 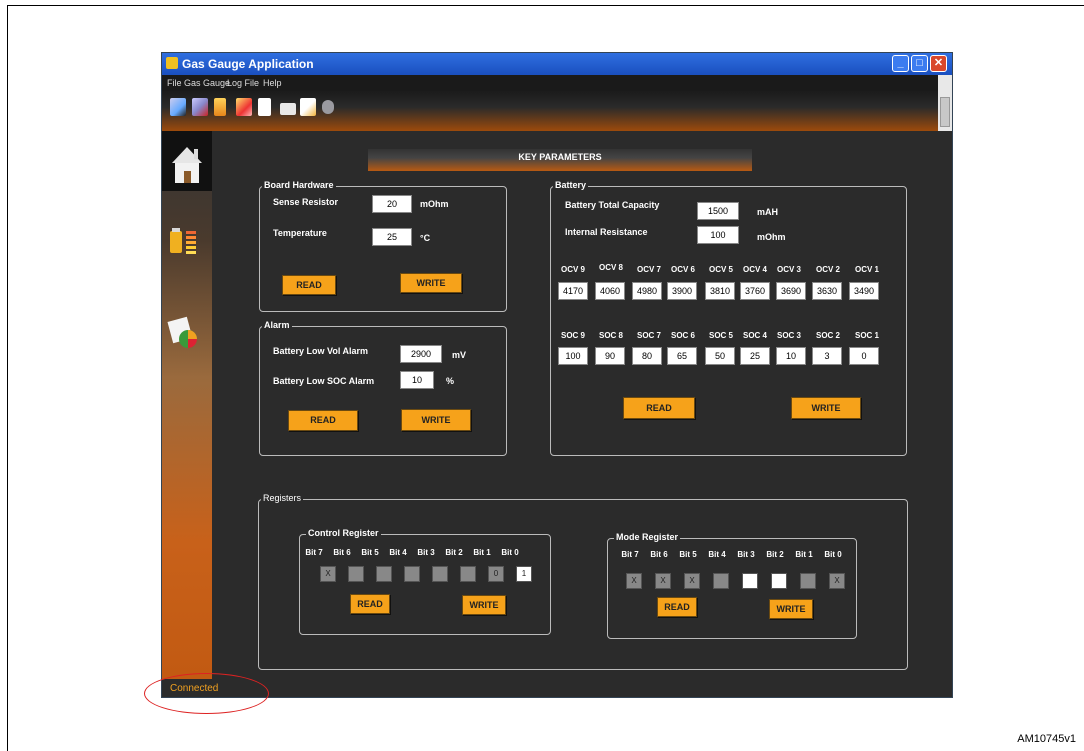 What do you see at coordinates (659, 408) in the screenshot?
I see `battery-read-button: READ` at bounding box center [659, 408].